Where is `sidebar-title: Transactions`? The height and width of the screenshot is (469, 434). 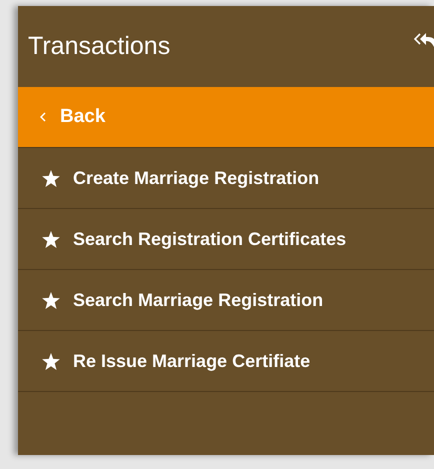
sidebar-title: Transactions is located at coordinates (99, 46).